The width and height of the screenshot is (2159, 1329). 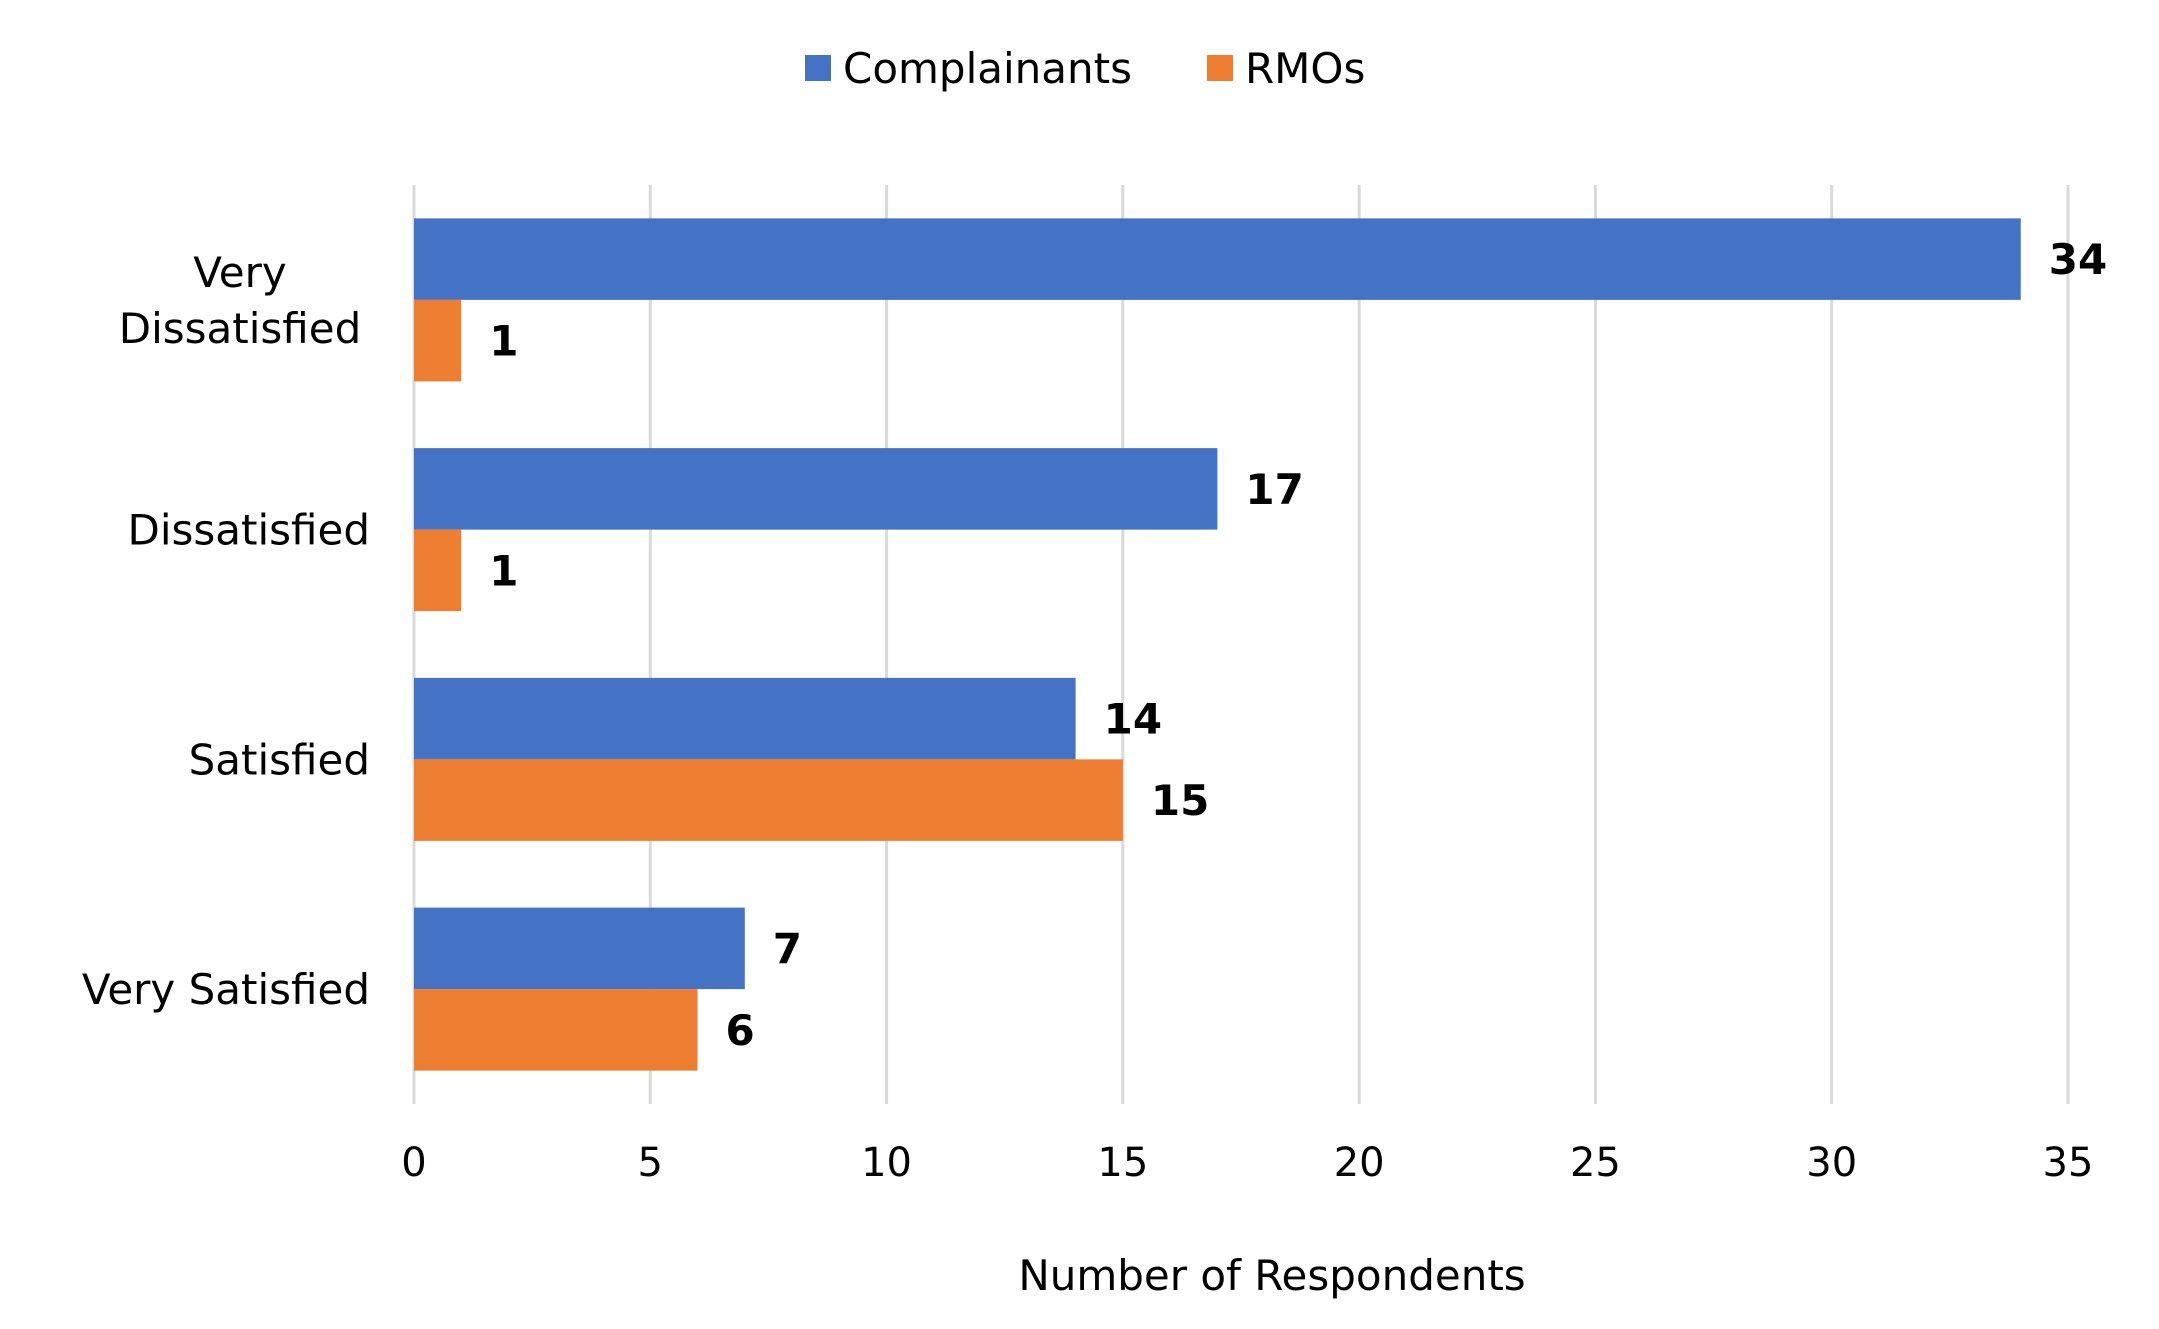 What do you see at coordinates (886, 1163) in the screenshot?
I see `x-tick-label: 10` at bounding box center [886, 1163].